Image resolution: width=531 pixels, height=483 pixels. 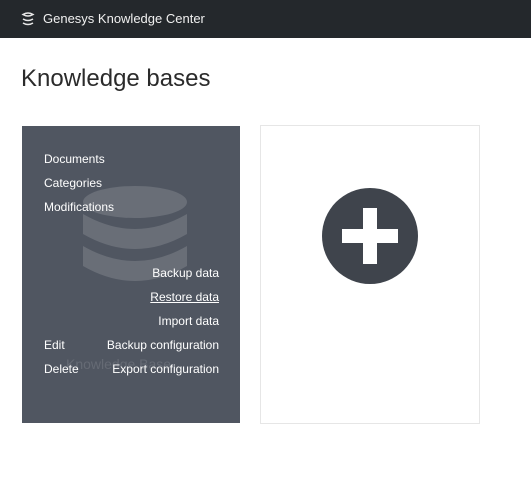 What do you see at coordinates (116, 78) in the screenshot?
I see `page-title: Knowledge bases` at bounding box center [116, 78].